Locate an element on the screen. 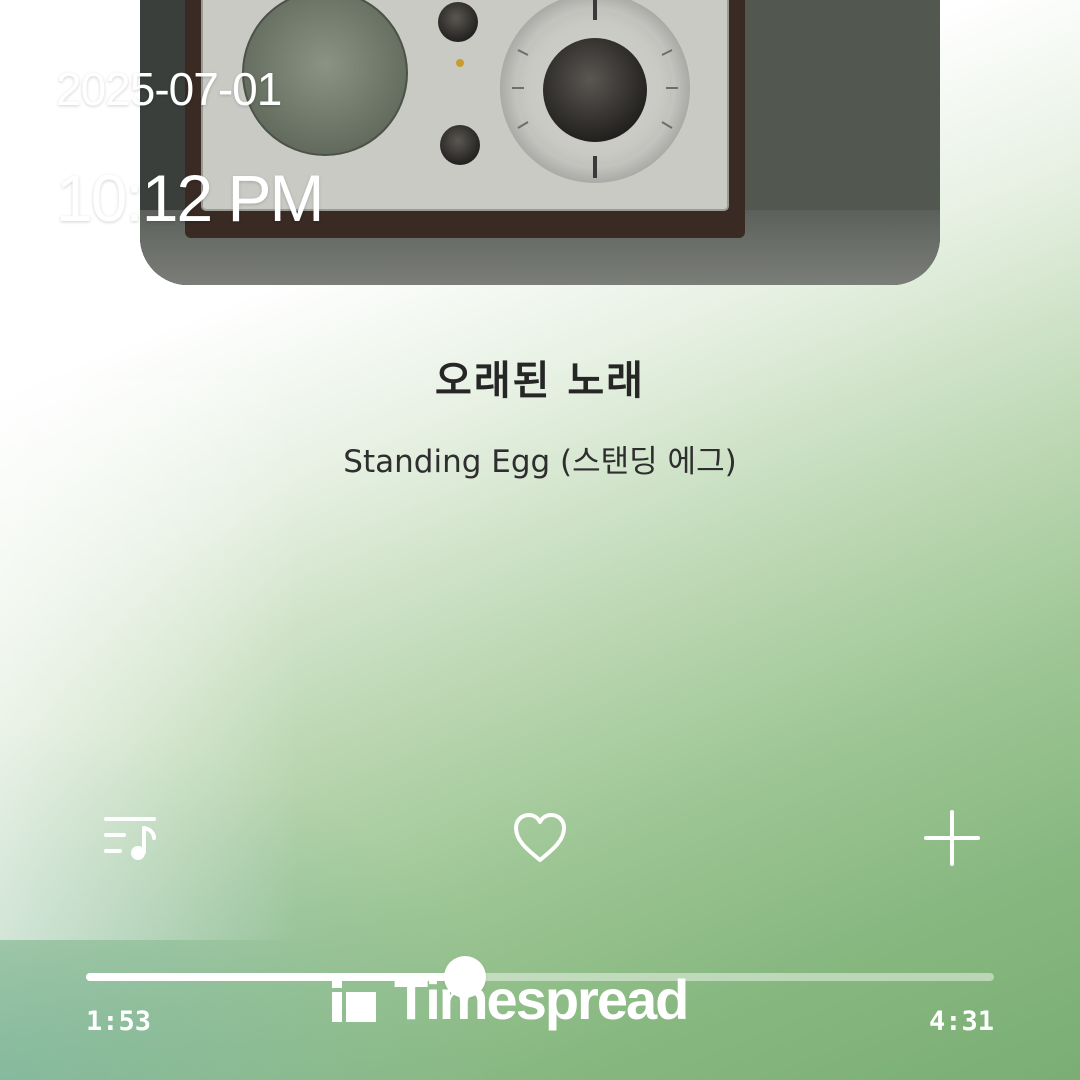 The height and width of the screenshot is (1080, 1080). like-button is located at coordinates (540, 838).